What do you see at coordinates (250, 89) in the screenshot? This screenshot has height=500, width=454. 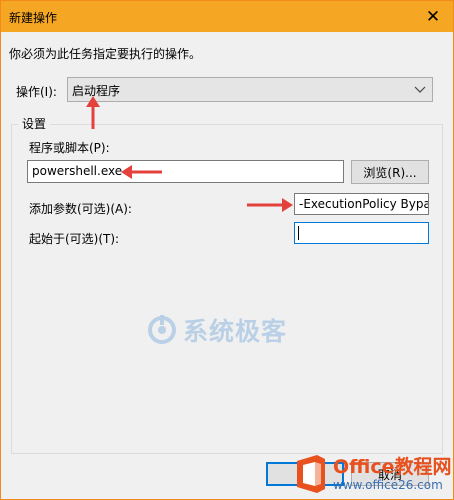 I see `action-dropdown: 启动程序` at bounding box center [250, 89].